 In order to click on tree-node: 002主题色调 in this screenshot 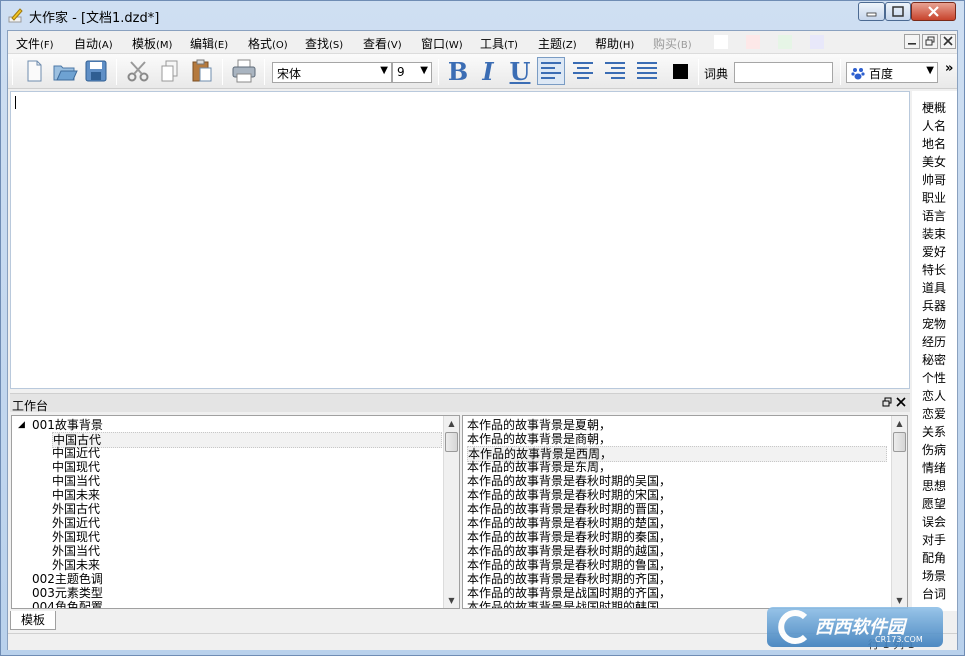, I will do `click(67, 579)`.